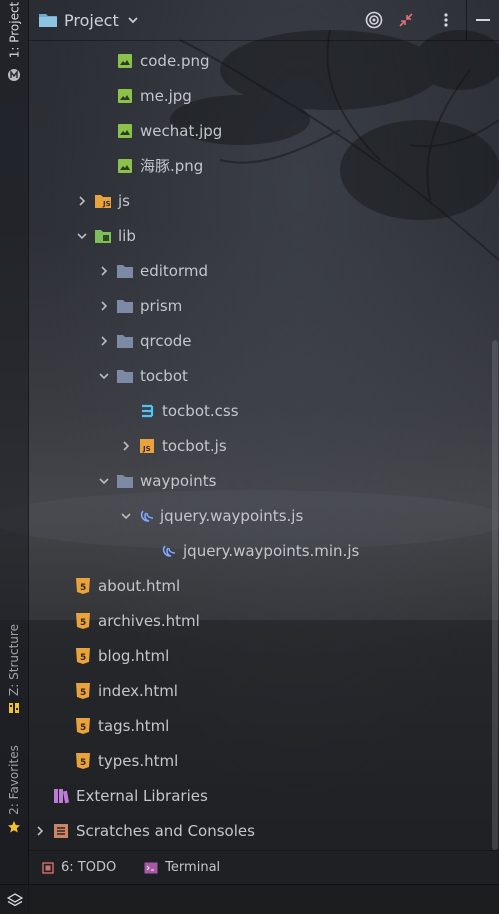 This screenshot has height=914, width=499. What do you see at coordinates (259, 725) in the screenshot?
I see `tree-item: 5 tags.html` at bounding box center [259, 725].